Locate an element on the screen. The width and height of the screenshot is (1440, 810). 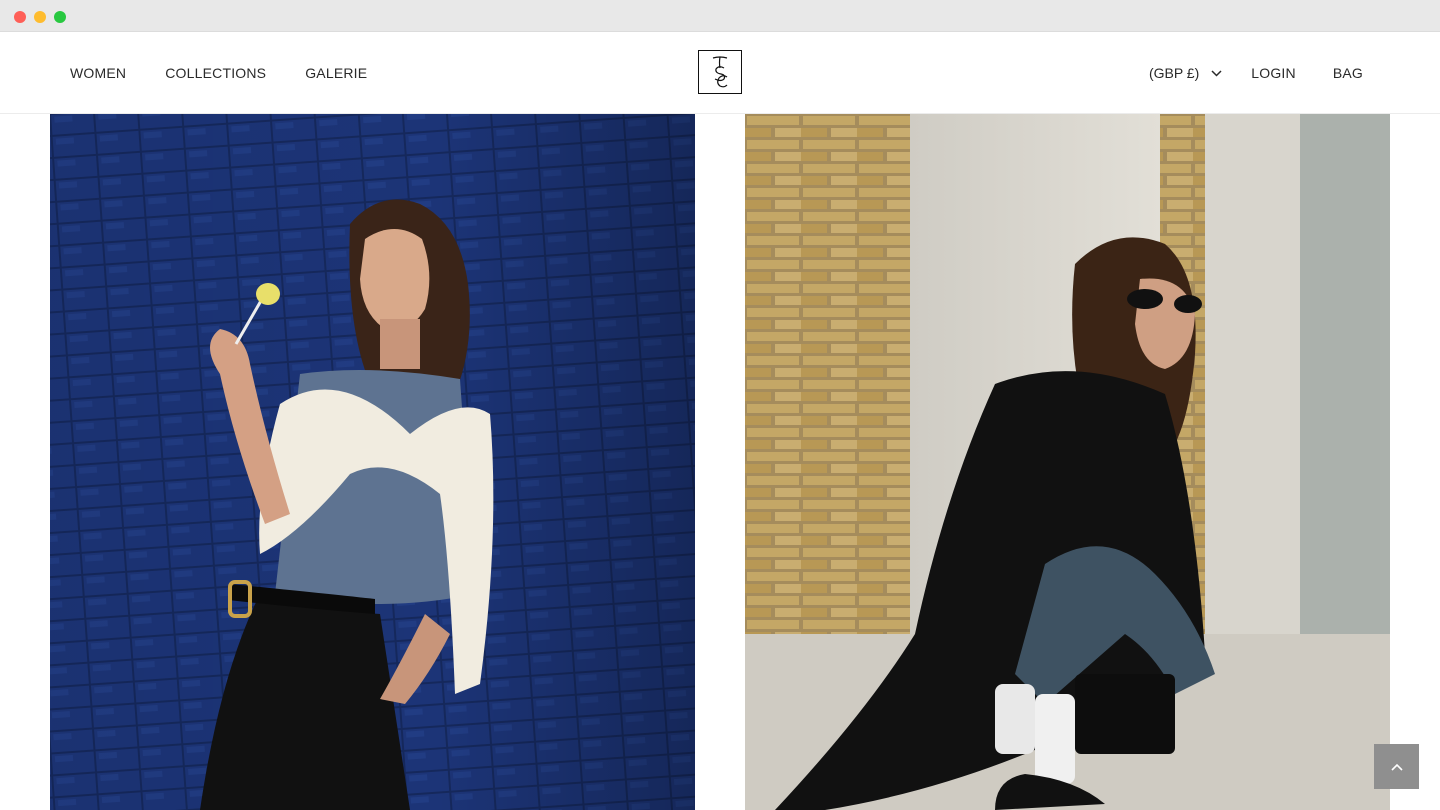
nav-collections-link: COLLECTIONS is located at coordinates (215, 73).